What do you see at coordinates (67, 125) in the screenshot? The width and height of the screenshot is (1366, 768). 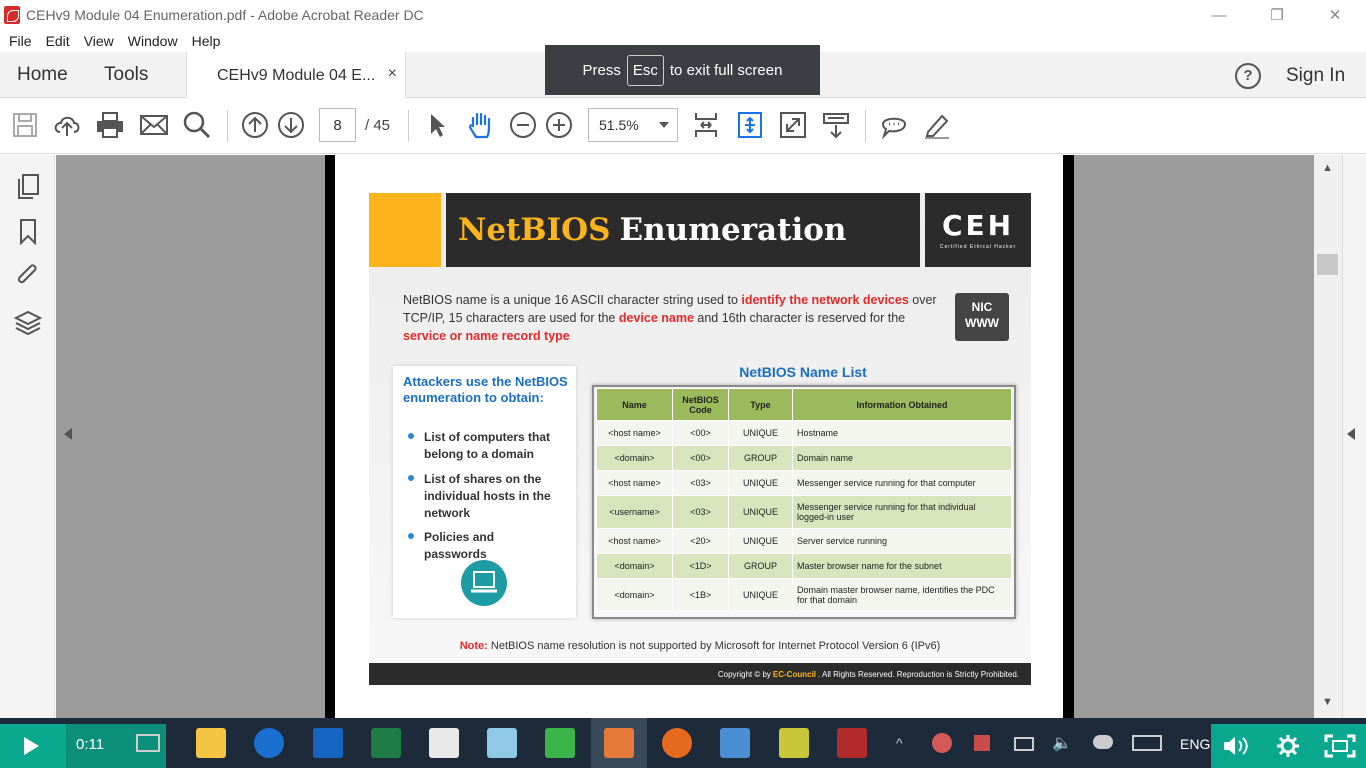 I see `upload-cloud-icon` at bounding box center [67, 125].